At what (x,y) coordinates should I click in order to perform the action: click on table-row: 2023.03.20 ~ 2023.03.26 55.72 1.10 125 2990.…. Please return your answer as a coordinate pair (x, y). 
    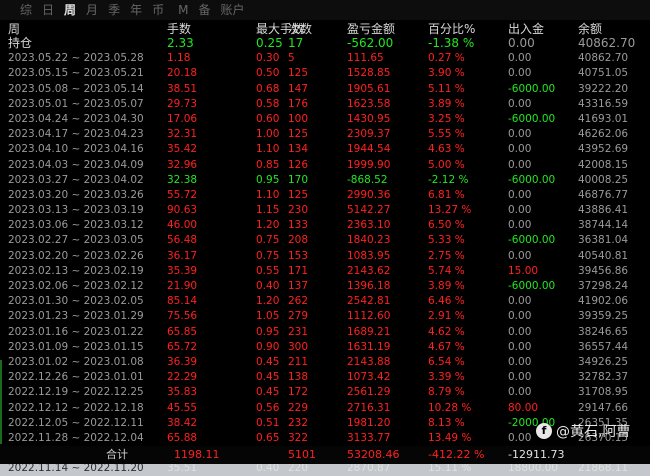
    Looking at the image, I should click on (325, 195).